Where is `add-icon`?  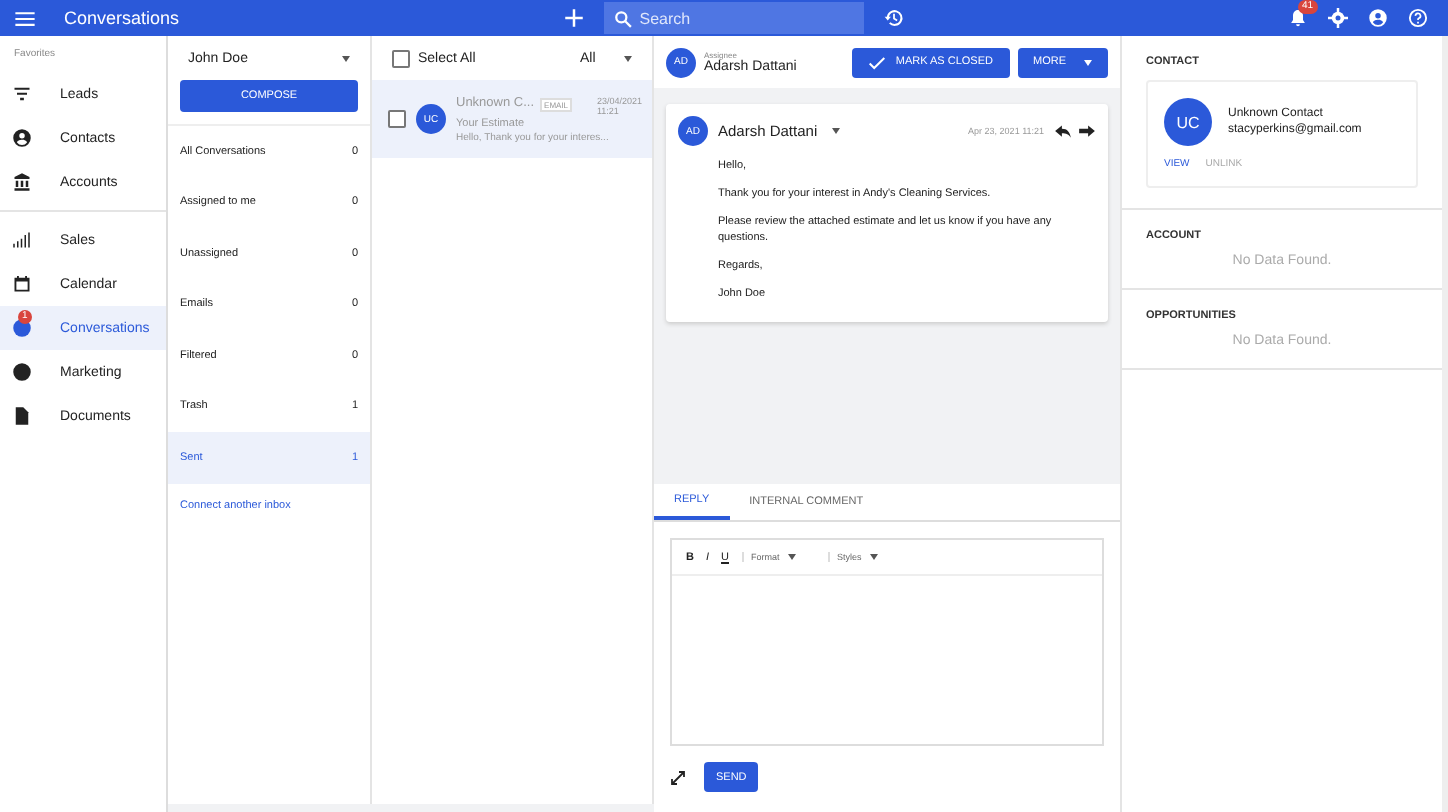 add-icon is located at coordinates (573, 18).